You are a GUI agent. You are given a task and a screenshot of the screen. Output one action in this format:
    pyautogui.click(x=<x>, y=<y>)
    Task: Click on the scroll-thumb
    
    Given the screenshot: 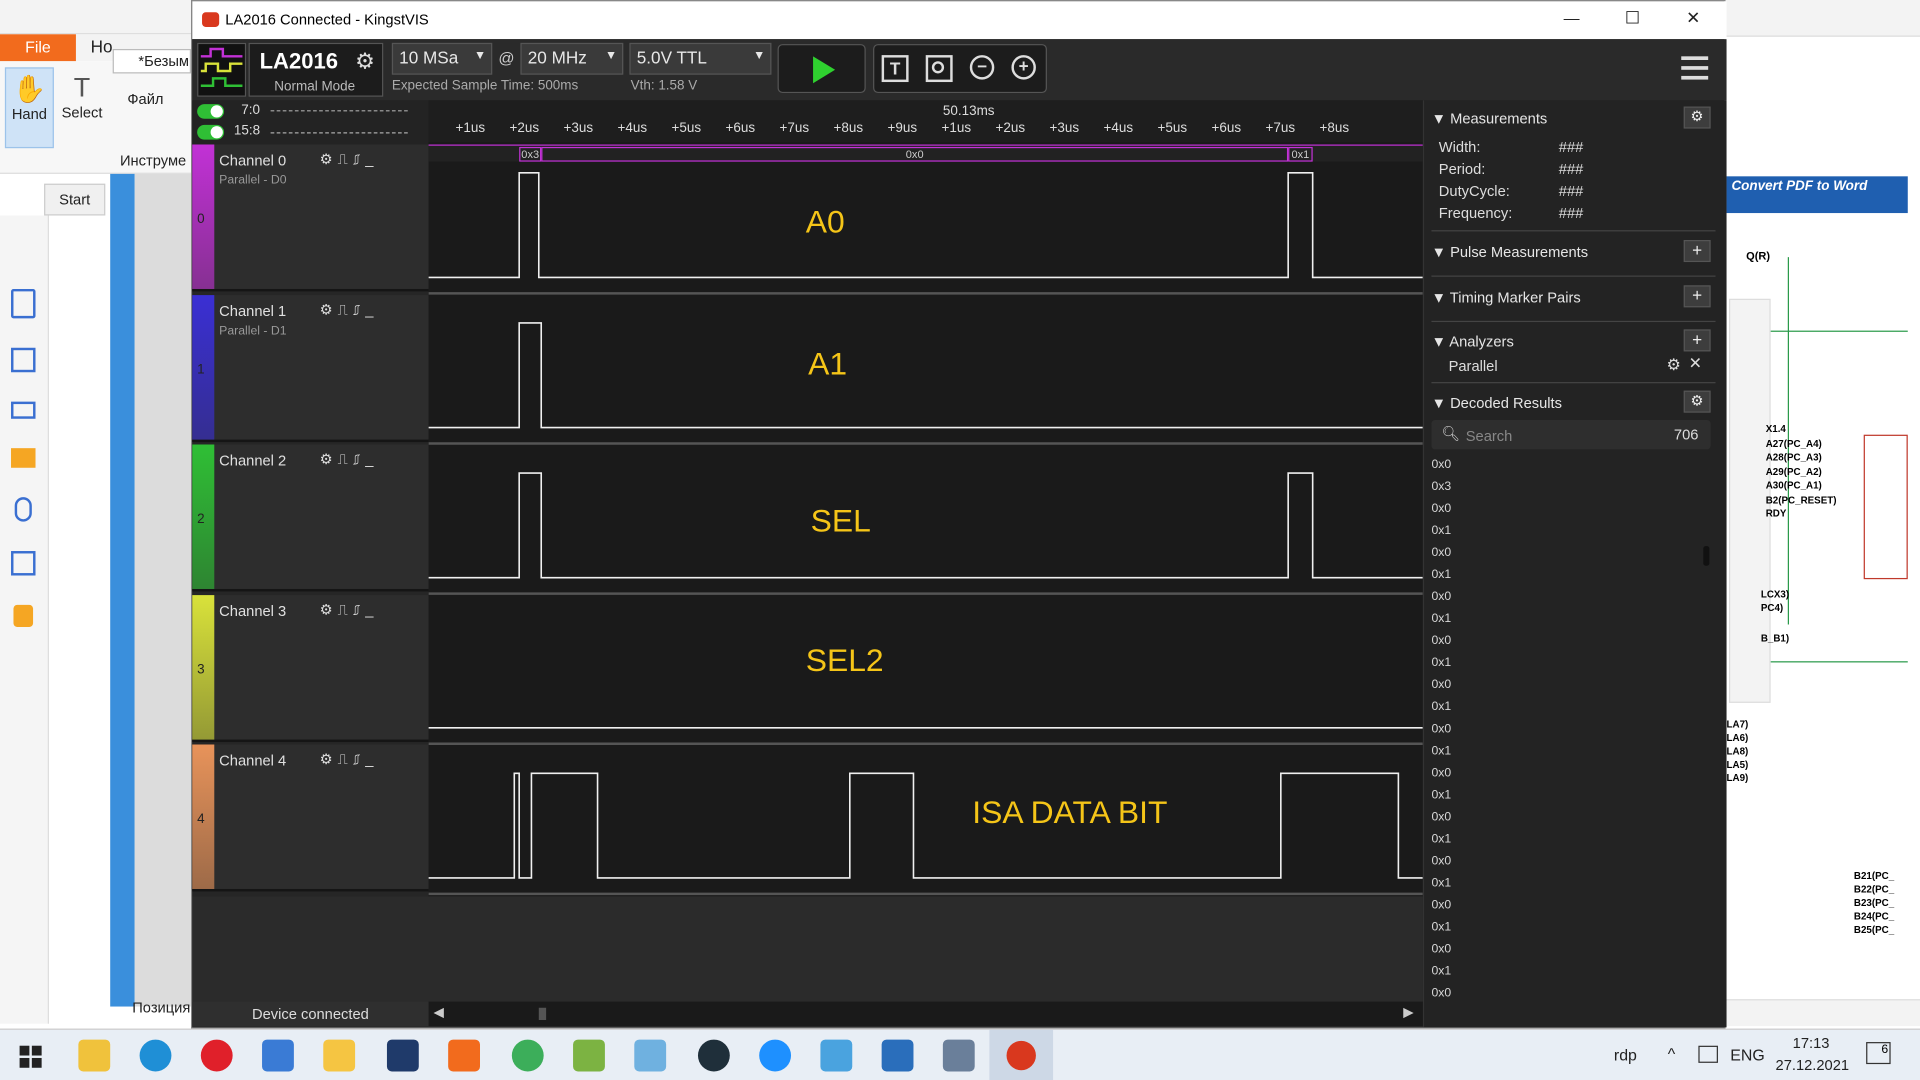 What is the action you would take?
    pyautogui.click(x=542, y=1014)
    